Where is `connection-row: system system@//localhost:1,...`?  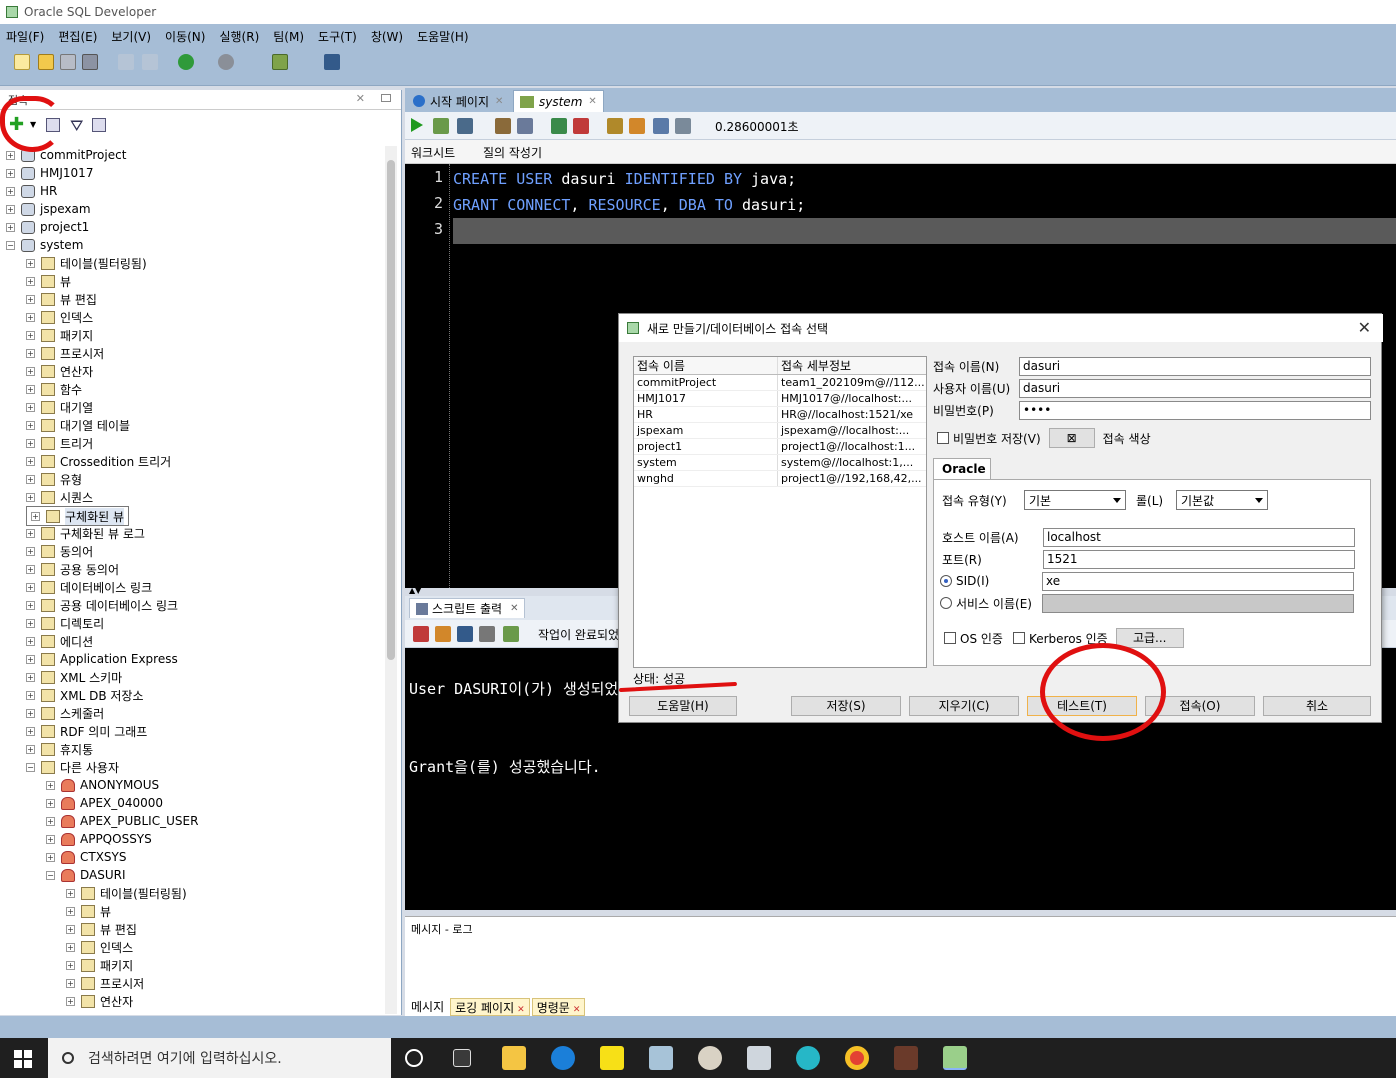 connection-row: system system@//localhost:1,... is located at coordinates (780, 463).